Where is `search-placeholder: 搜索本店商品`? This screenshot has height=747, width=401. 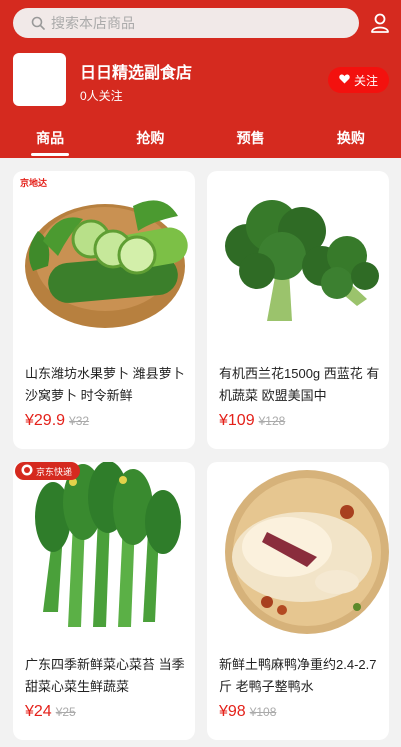
search-placeholder: 搜索本店商品 is located at coordinates (93, 23).